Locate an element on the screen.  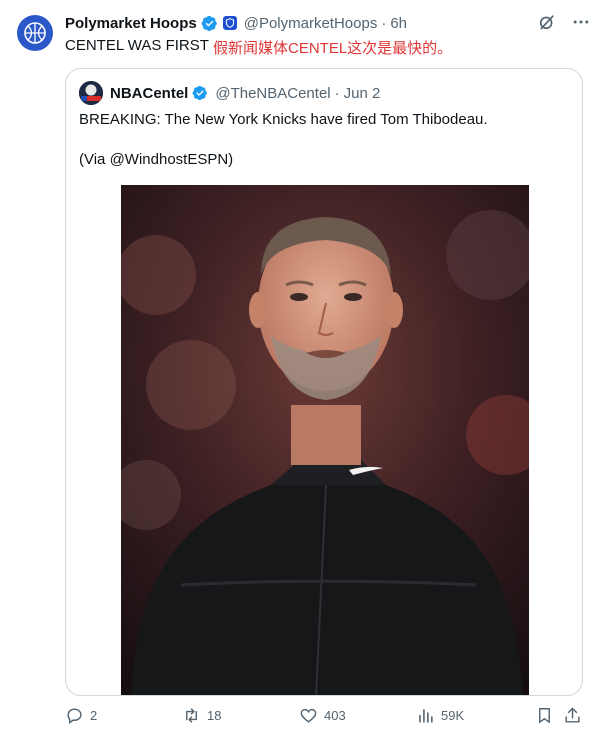
quoted-tweet-date: Jun 2 is located at coordinates (362, 93).